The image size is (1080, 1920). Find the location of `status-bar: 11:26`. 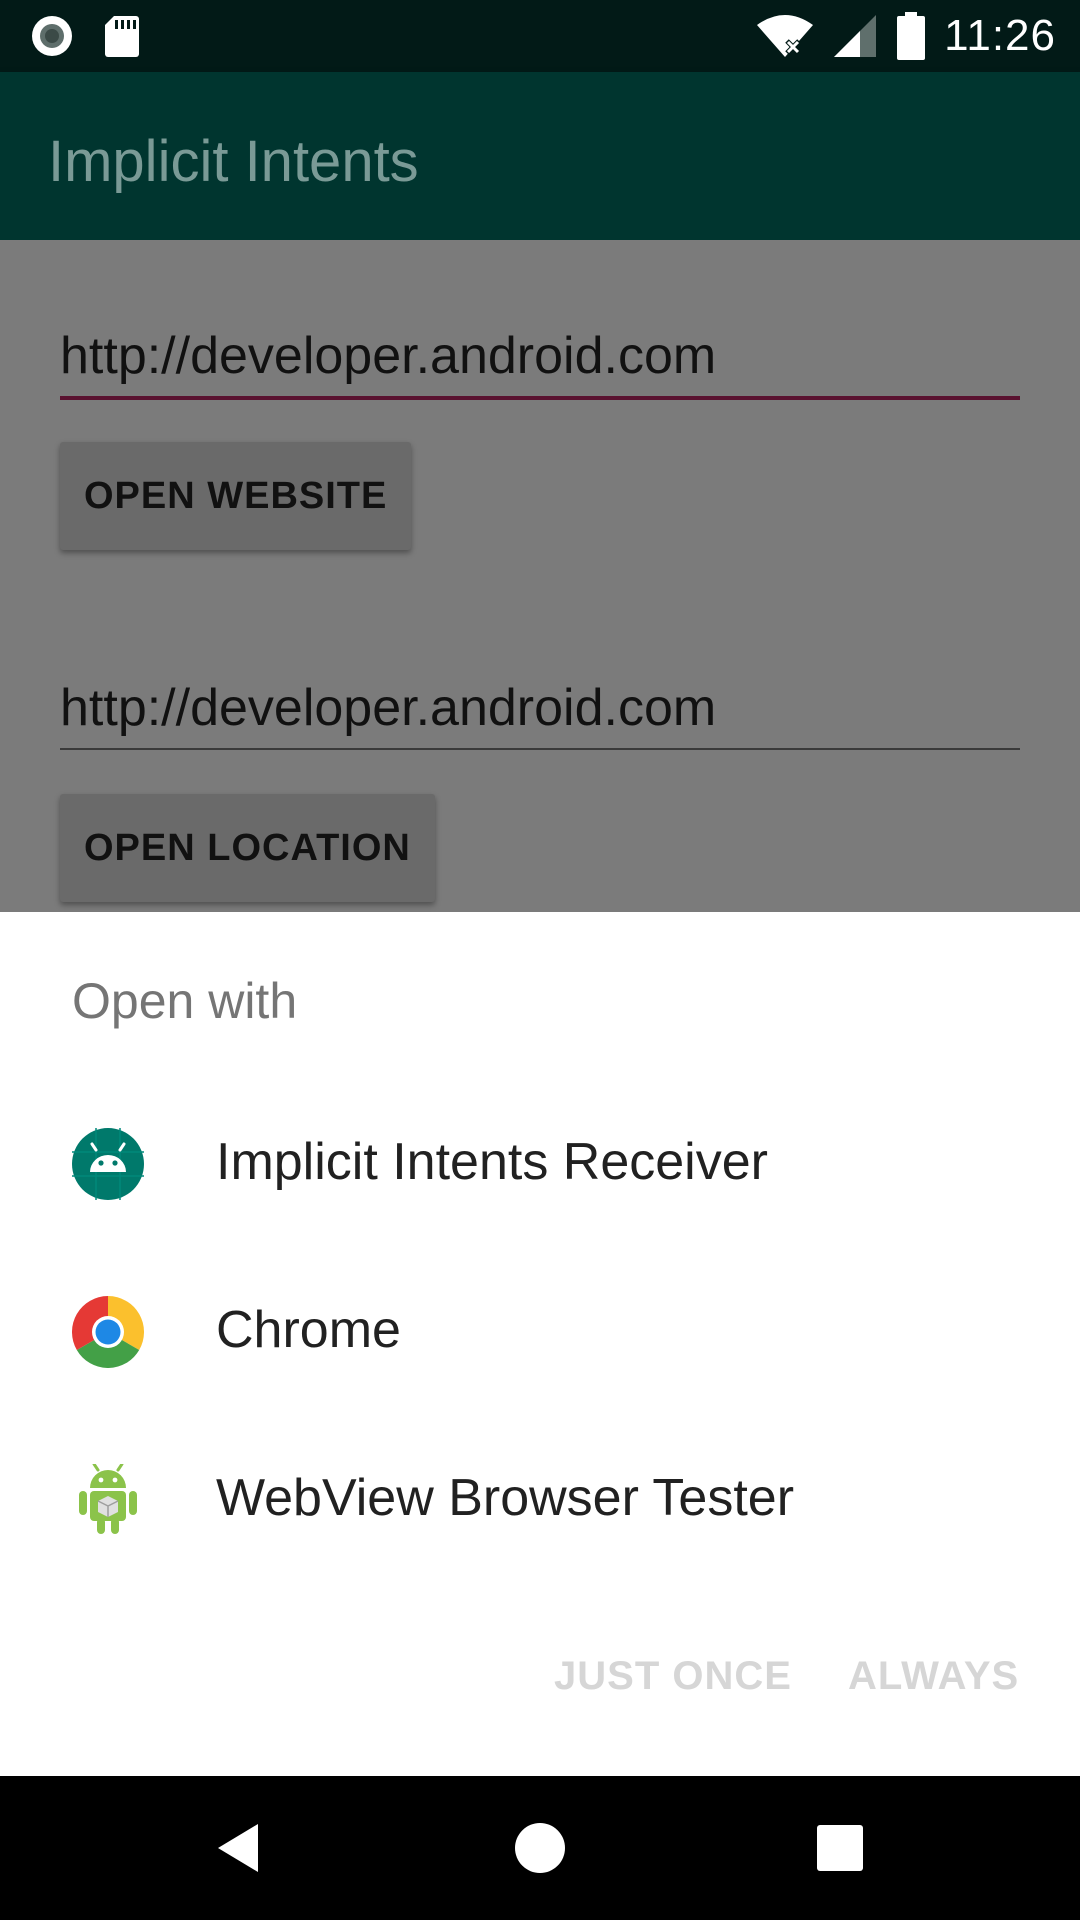

status-bar: 11:26 is located at coordinates (540, 36).